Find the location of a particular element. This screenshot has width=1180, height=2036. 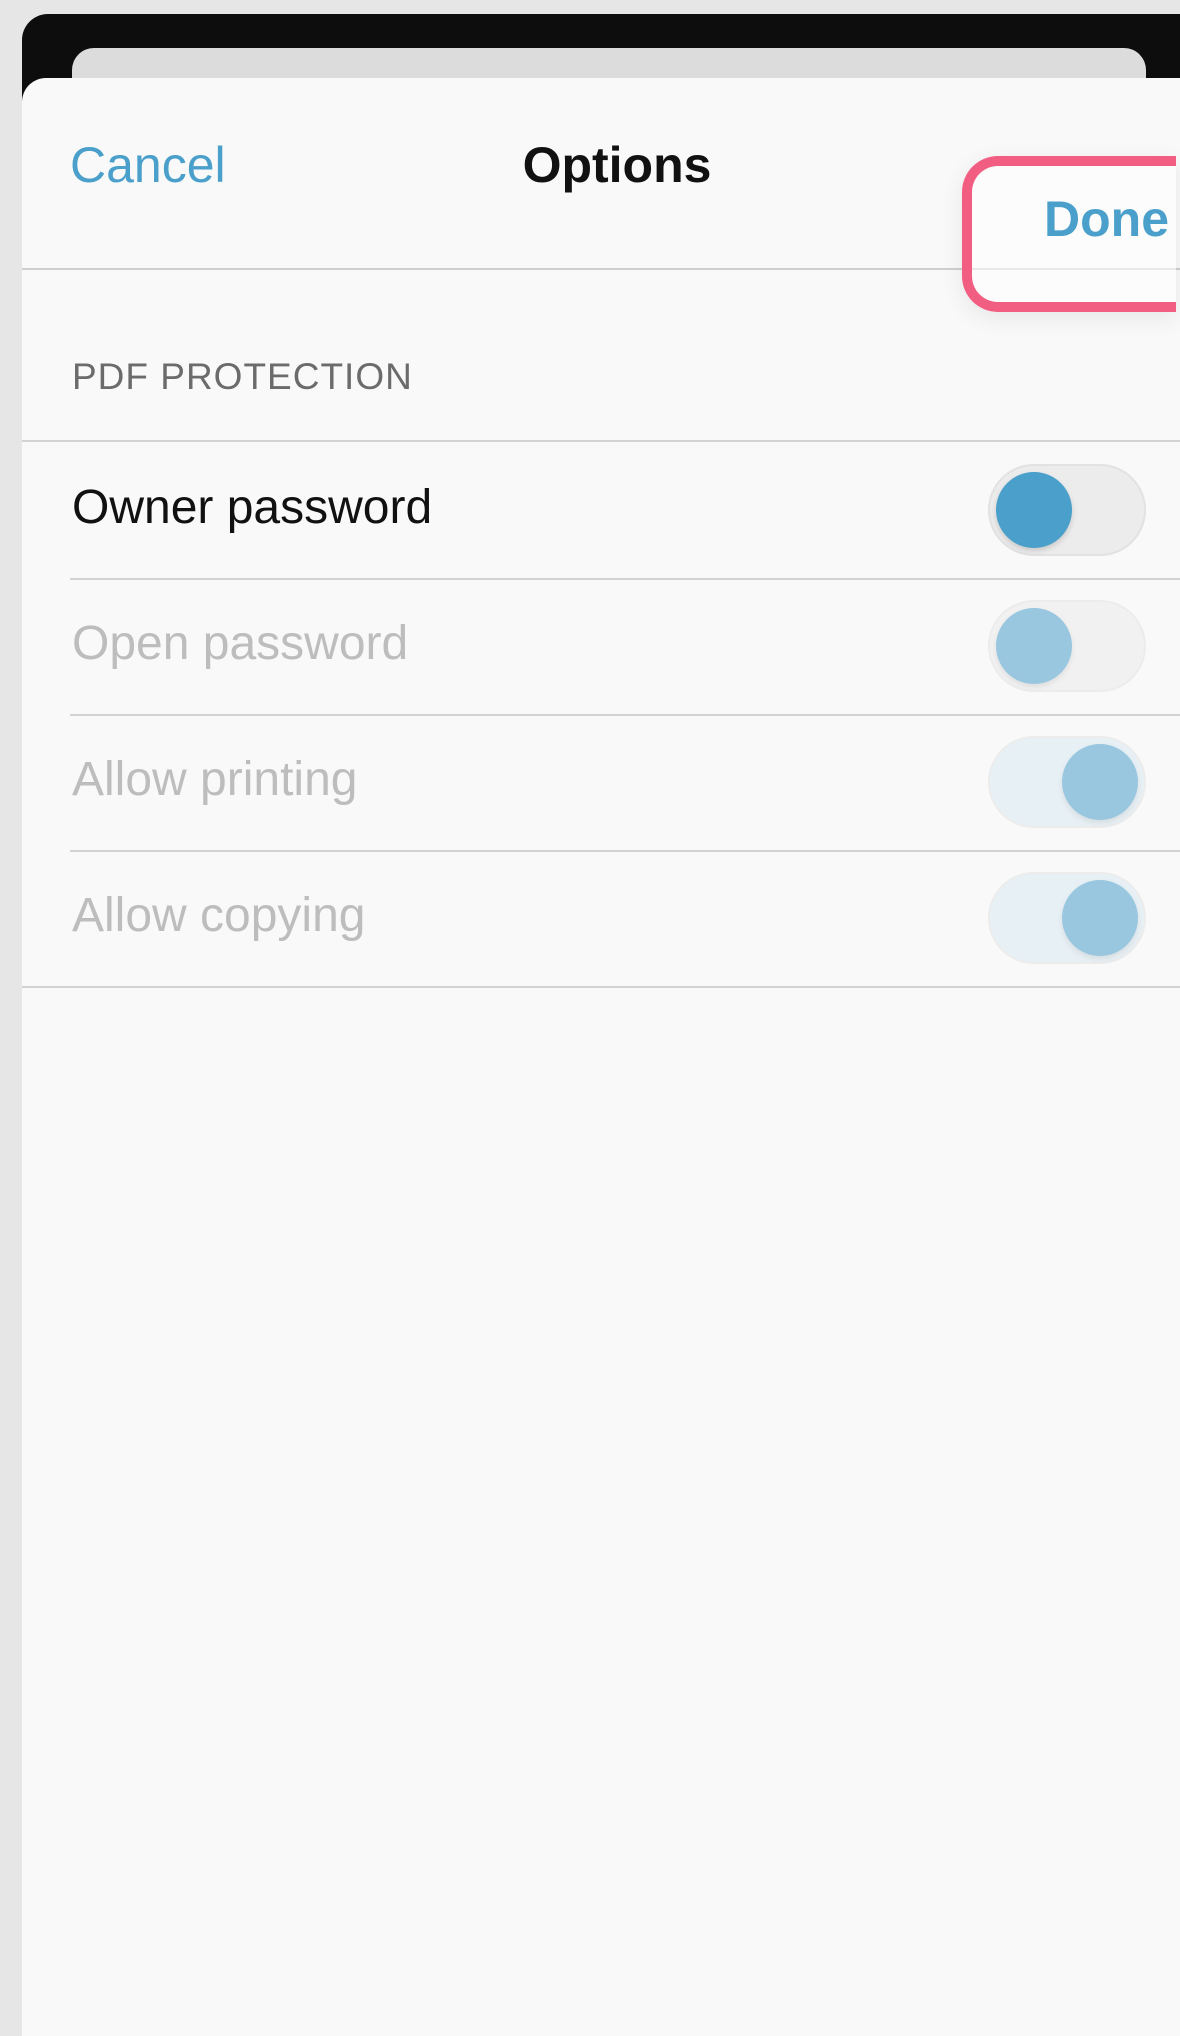

allow-copying-toggle is located at coordinates (1067, 918).